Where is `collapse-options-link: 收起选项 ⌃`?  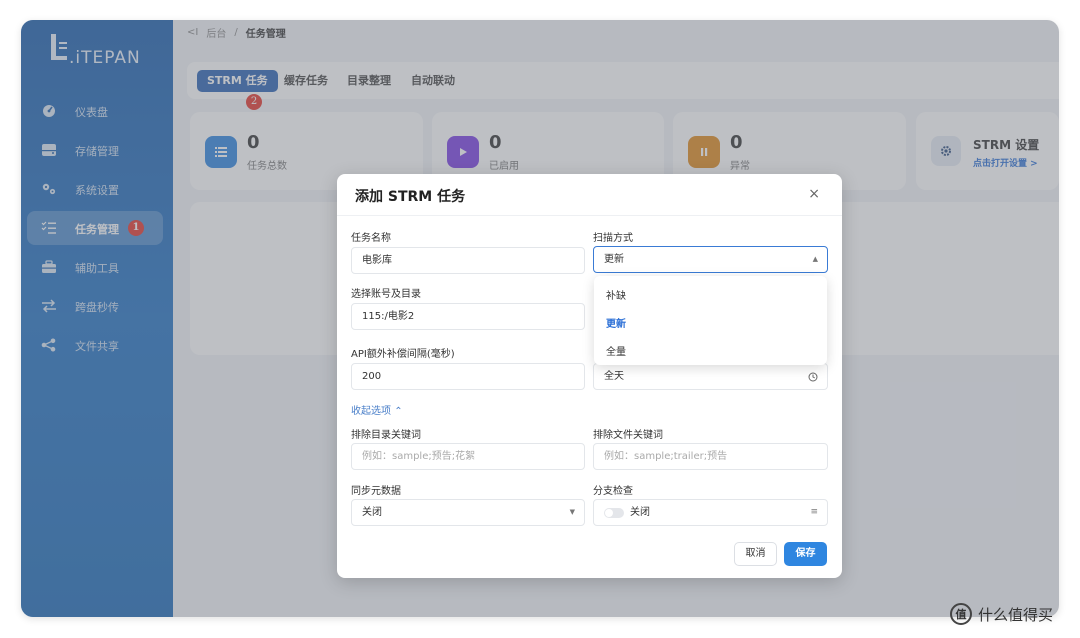
collapse-options-link: 收起选项 ⌃ is located at coordinates (377, 409).